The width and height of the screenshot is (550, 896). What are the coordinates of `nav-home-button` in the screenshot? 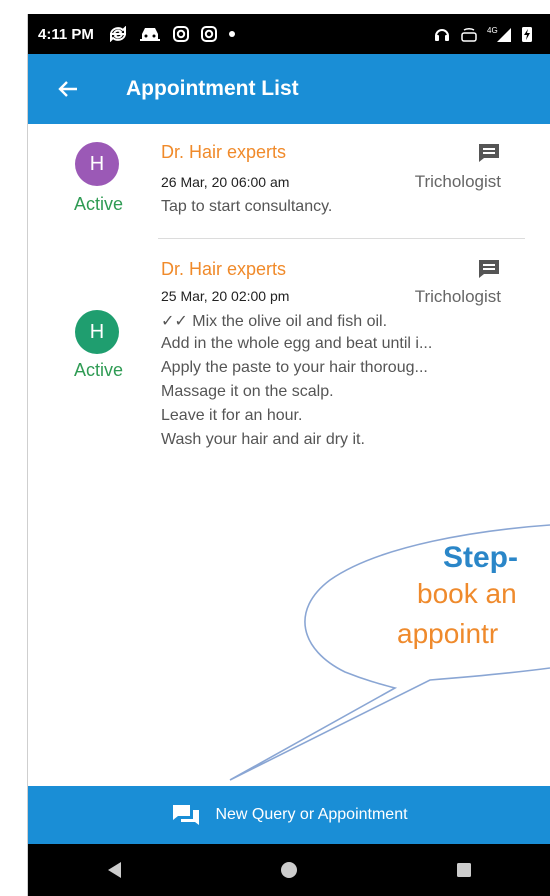 It's located at (289, 870).